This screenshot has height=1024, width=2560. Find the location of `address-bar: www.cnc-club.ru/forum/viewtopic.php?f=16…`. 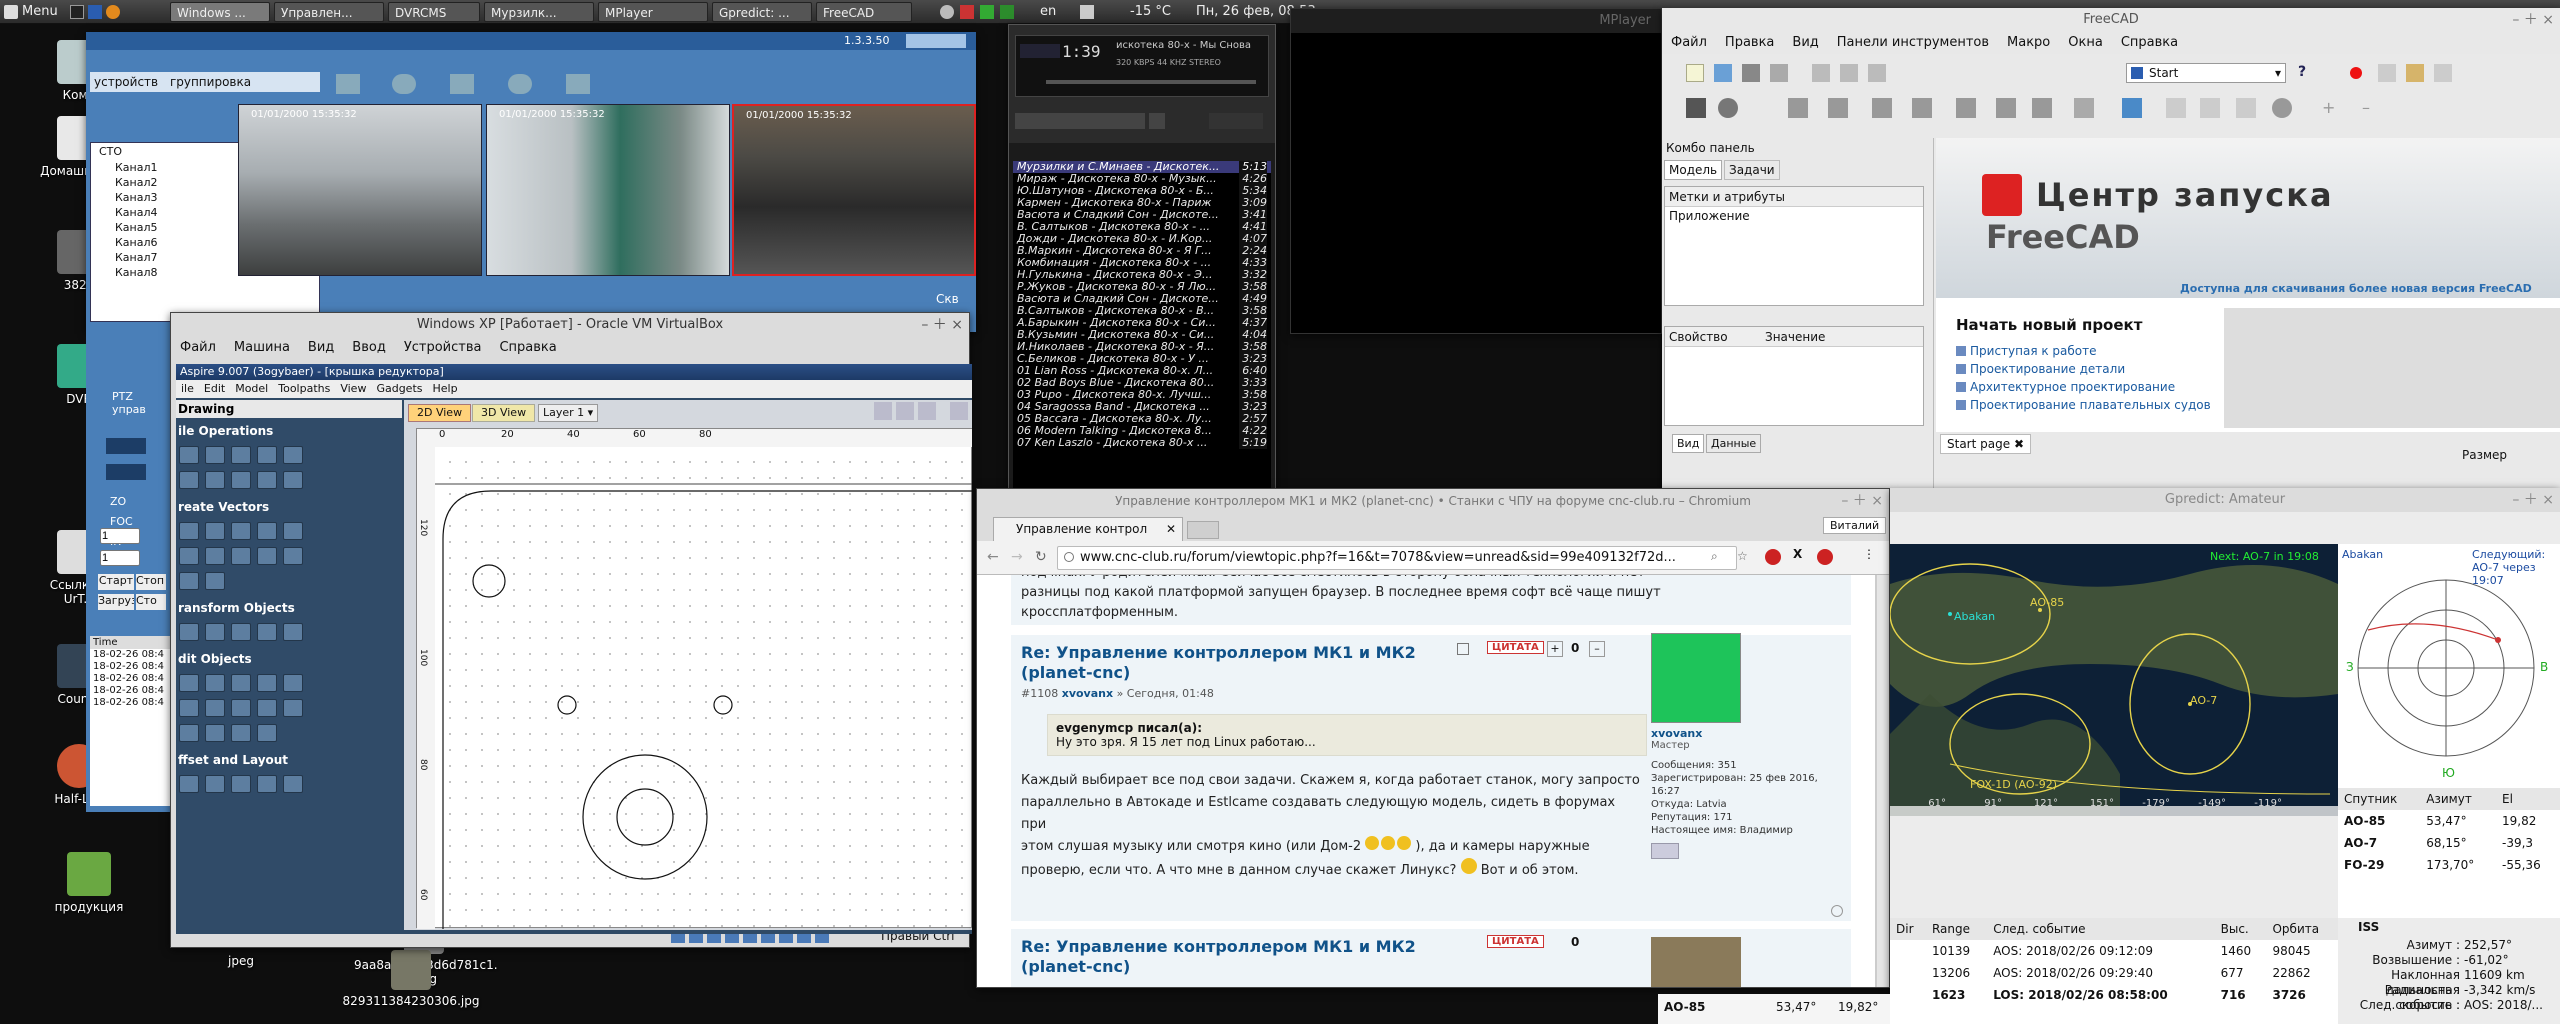

address-bar: www.cnc-club.ru/forum/viewtopic.php?f=16… is located at coordinates (1397, 558).